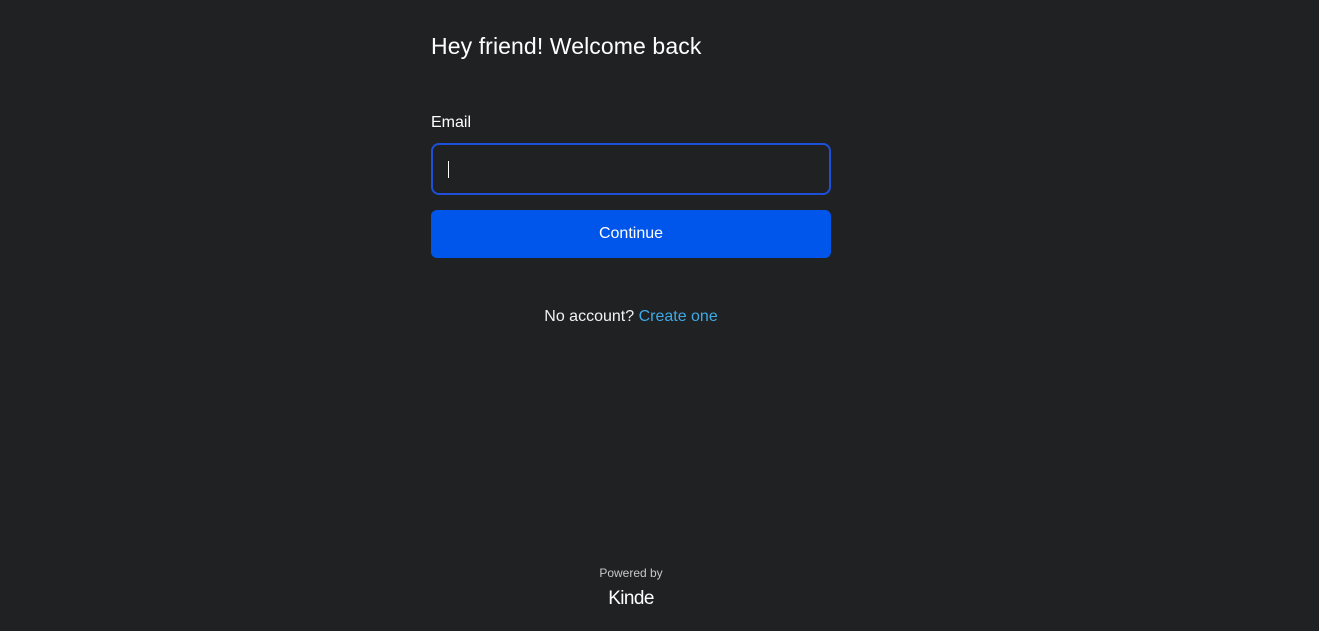 Image resolution: width=1319 pixels, height=631 pixels. I want to click on kinde-logo: Kinde, so click(631, 599).